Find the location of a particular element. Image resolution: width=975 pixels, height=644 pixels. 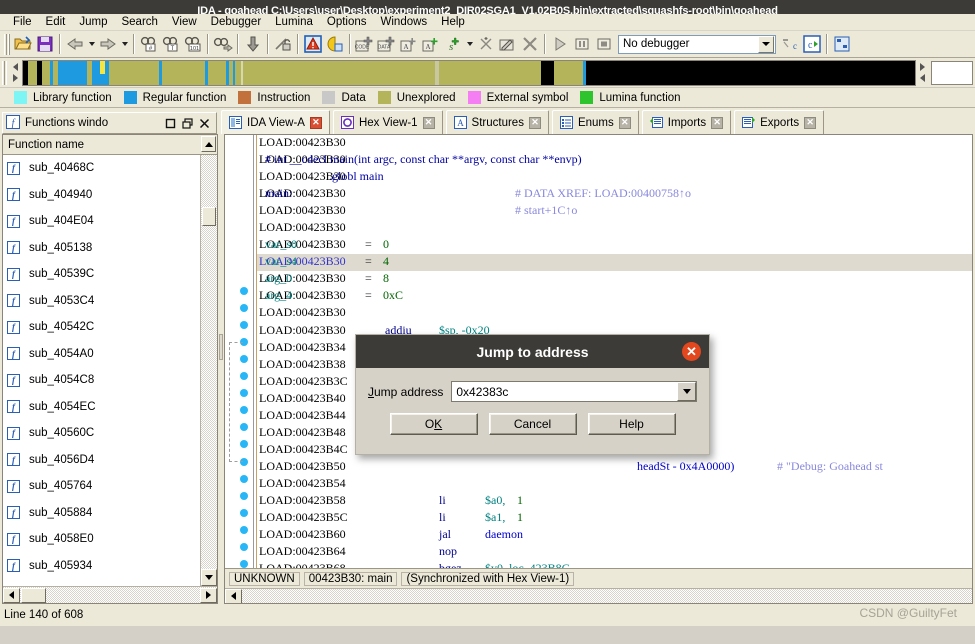

disassembly-line: LOAD:00423B64 nop is located at coordinates (614, 552).